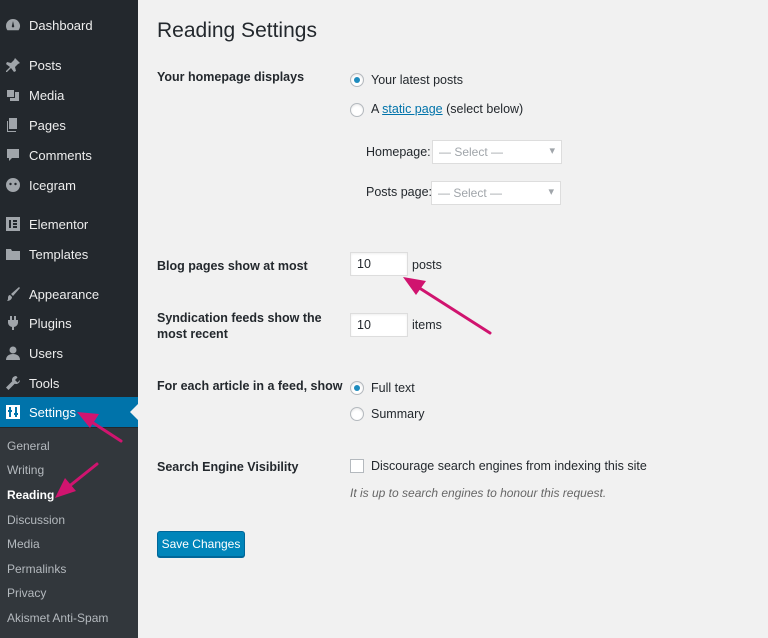 The image size is (768, 638). Describe the element at coordinates (69, 95) in the screenshot. I see `sidebar-item-media: Media` at that location.